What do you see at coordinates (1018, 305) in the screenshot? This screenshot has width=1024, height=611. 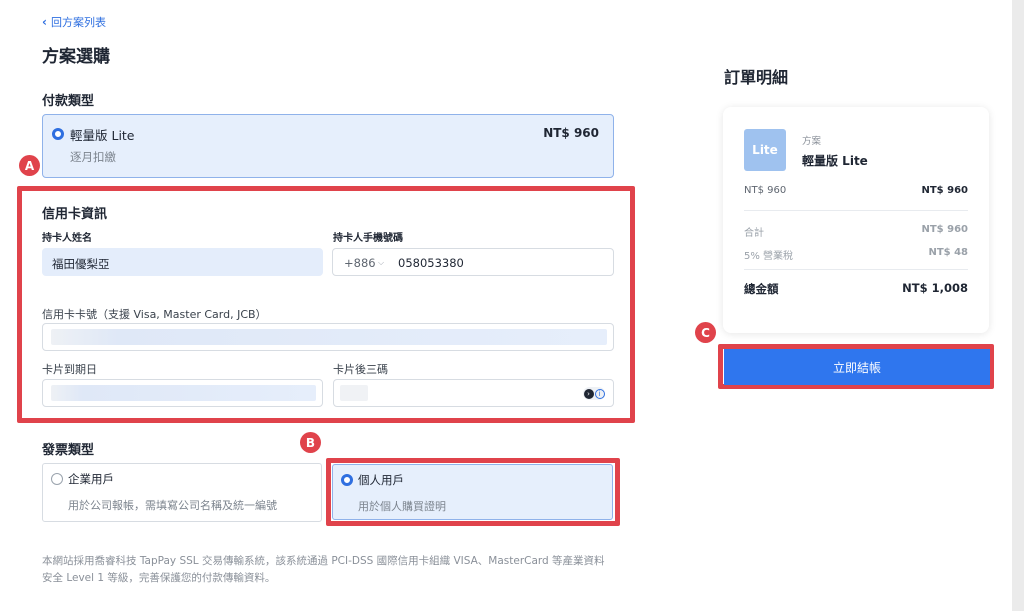 I see `window-edge` at bounding box center [1018, 305].